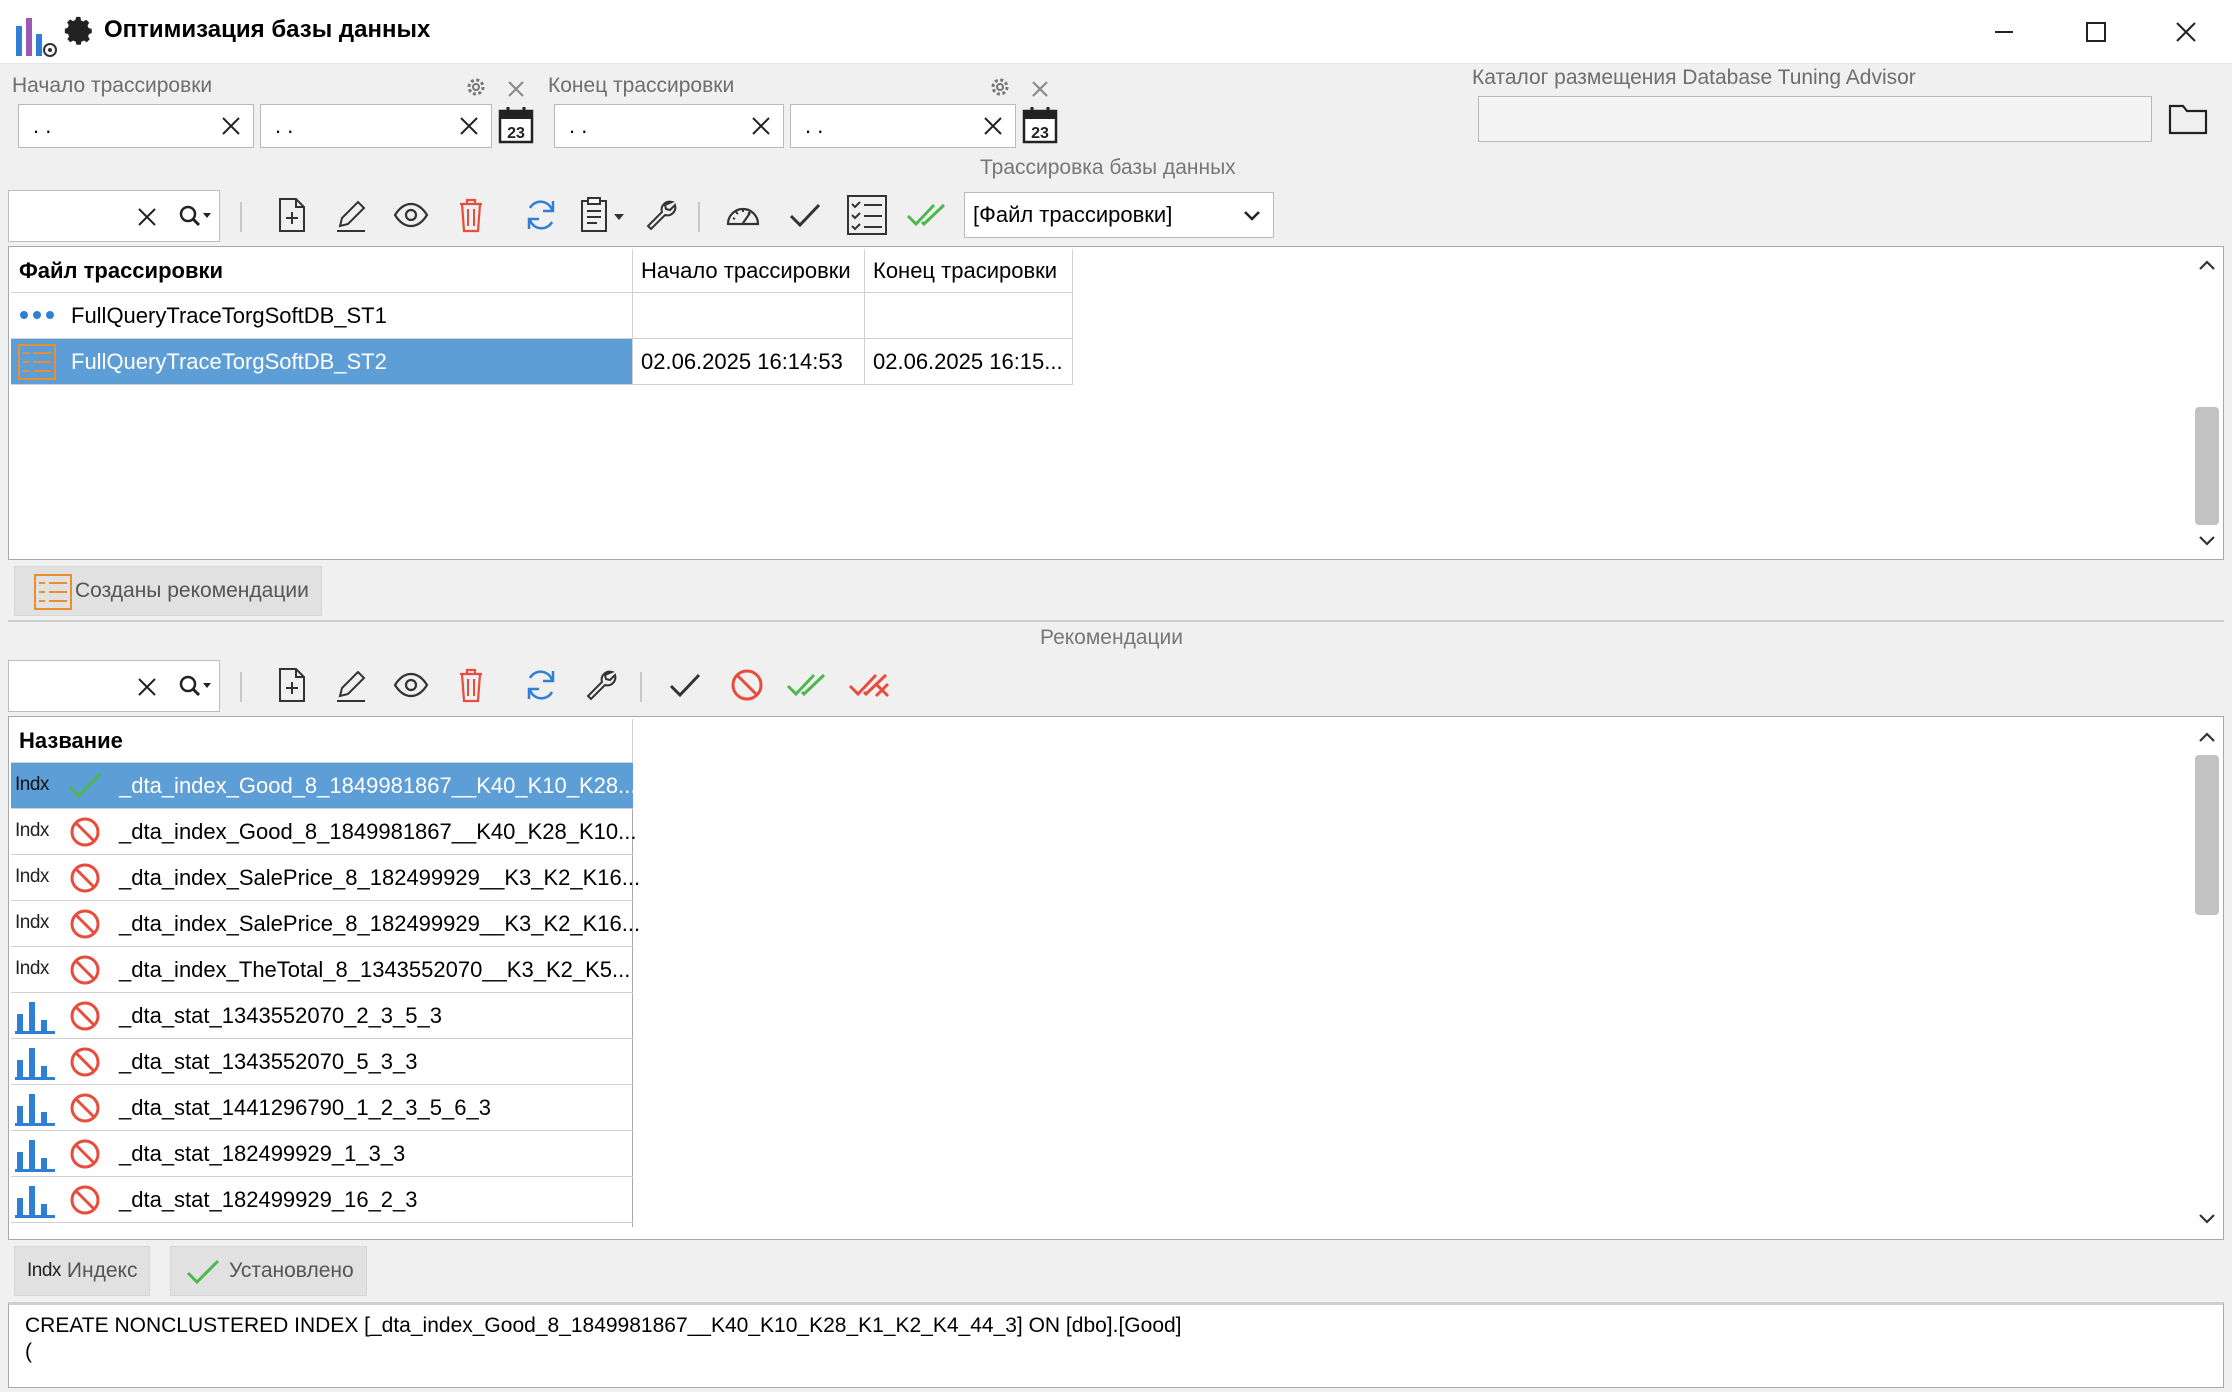 This screenshot has width=2232, height=1392. Describe the element at coordinates (322, 271) in the screenshot. I see `column-header-trace-file: Файл трассировки` at that location.